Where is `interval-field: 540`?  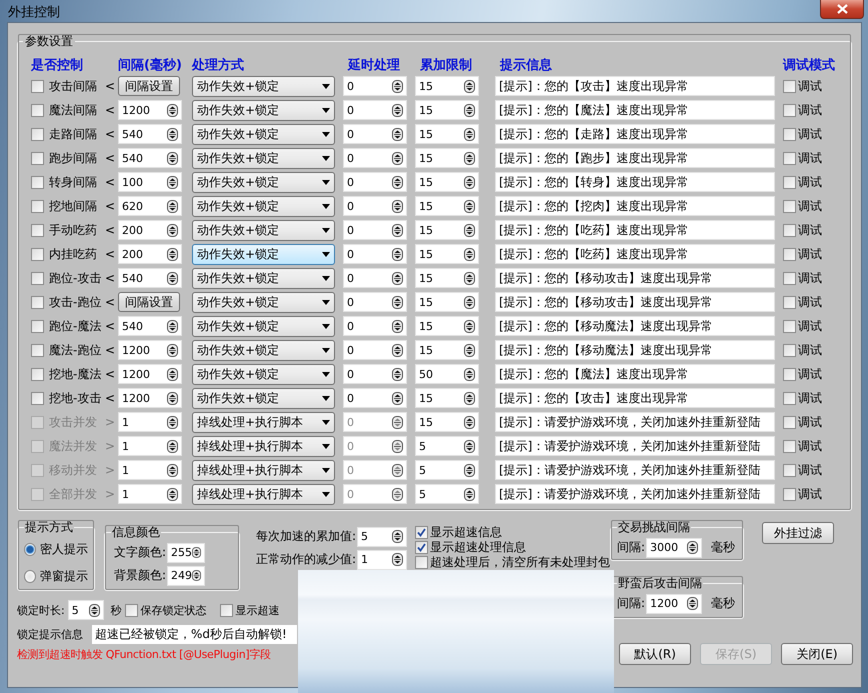 interval-field: 540 is located at coordinates (150, 278).